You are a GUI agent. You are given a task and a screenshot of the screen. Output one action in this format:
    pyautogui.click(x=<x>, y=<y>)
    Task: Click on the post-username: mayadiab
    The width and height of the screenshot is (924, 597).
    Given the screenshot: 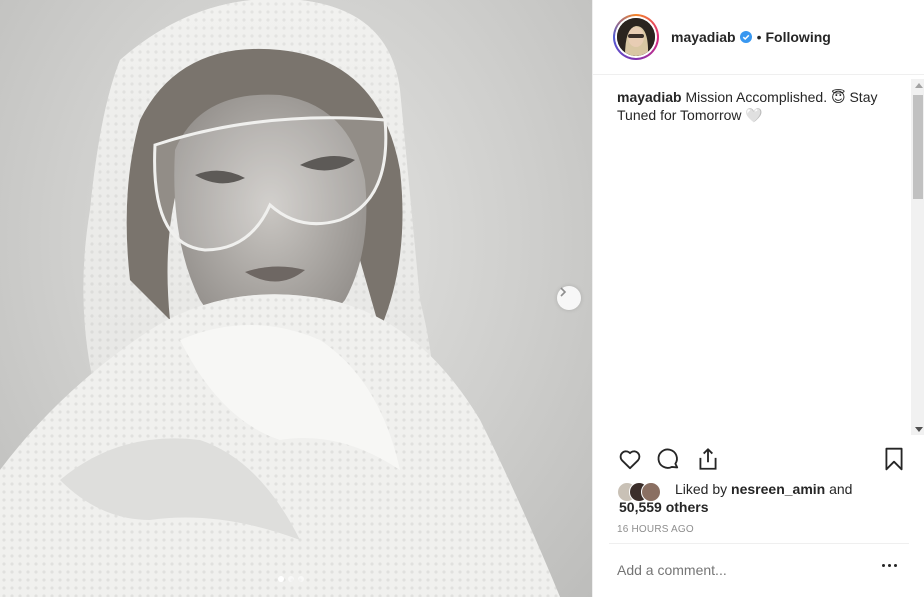 What is the action you would take?
    pyautogui.click(x=703, y=37)
    